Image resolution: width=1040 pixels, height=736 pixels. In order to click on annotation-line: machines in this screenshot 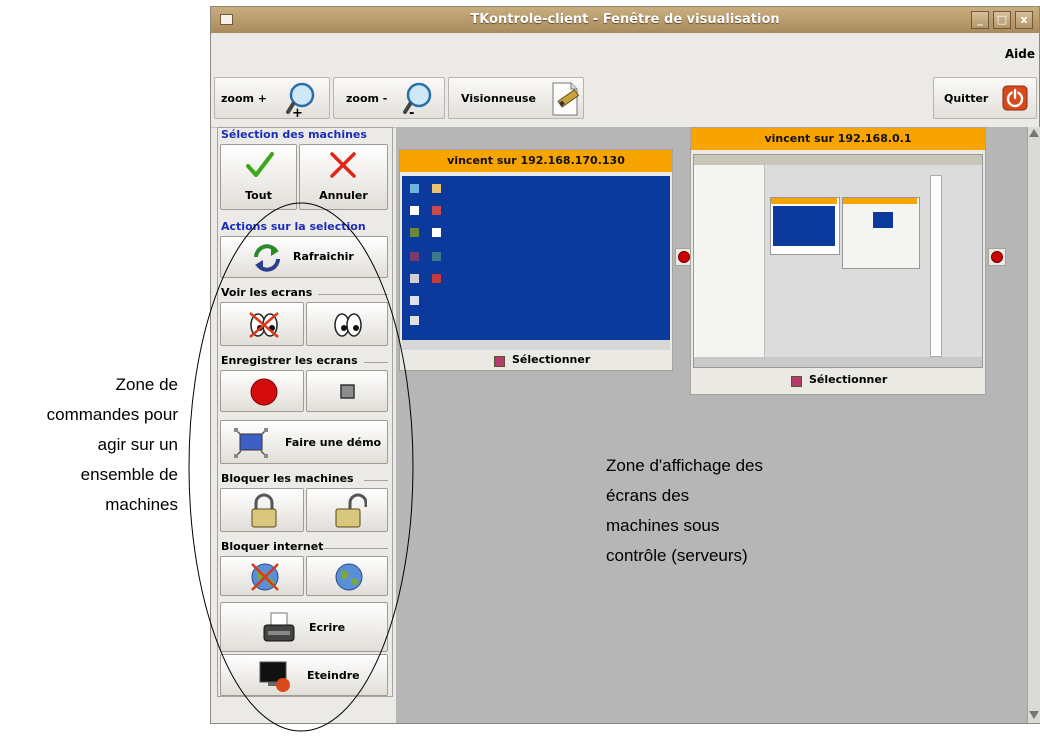, I will do `click(141, 504)`.